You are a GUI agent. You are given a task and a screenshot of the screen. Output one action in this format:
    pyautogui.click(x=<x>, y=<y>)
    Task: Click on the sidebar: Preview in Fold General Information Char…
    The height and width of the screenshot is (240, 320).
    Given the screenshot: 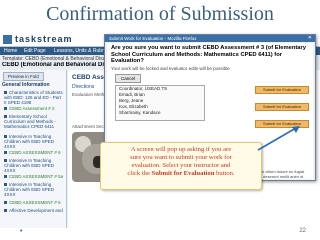 What is the action you would take?
    pyautogui.click(x=33, y=149)
    